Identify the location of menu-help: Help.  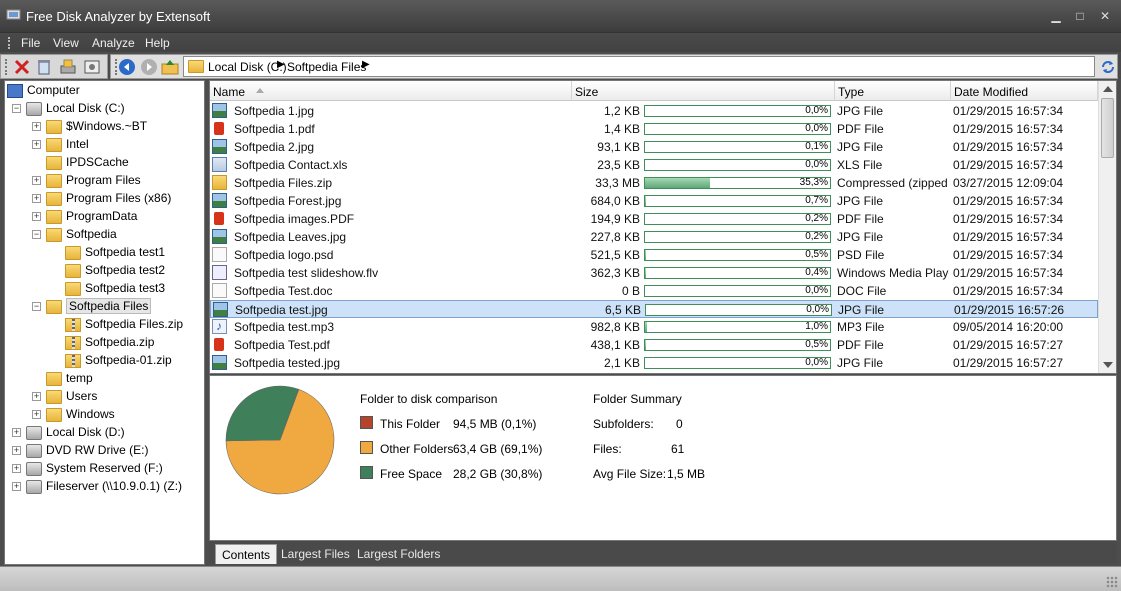
(157, 43).